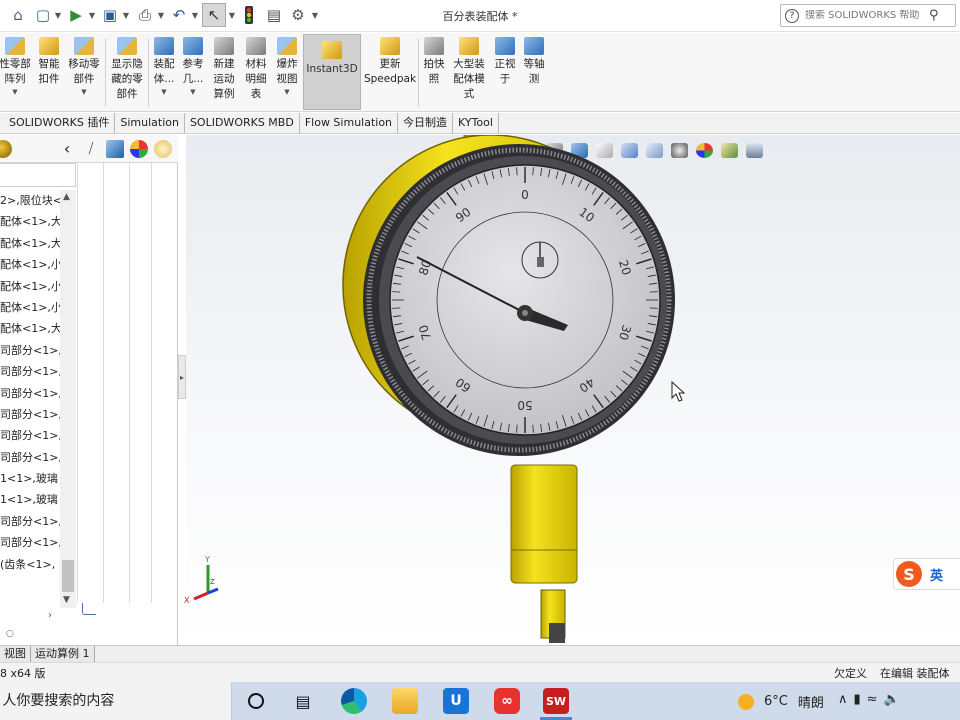 This screenshot has height=720, width=960. I want to click on tree-horizontal-scrollbar: ›, so click(38, 617).